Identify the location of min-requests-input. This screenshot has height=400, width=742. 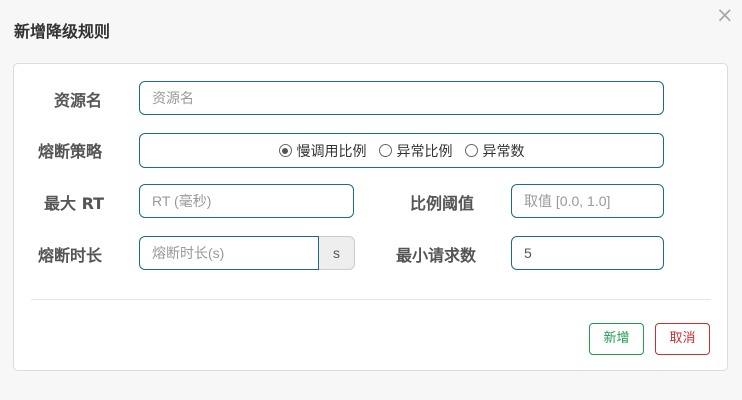
(587, 253).